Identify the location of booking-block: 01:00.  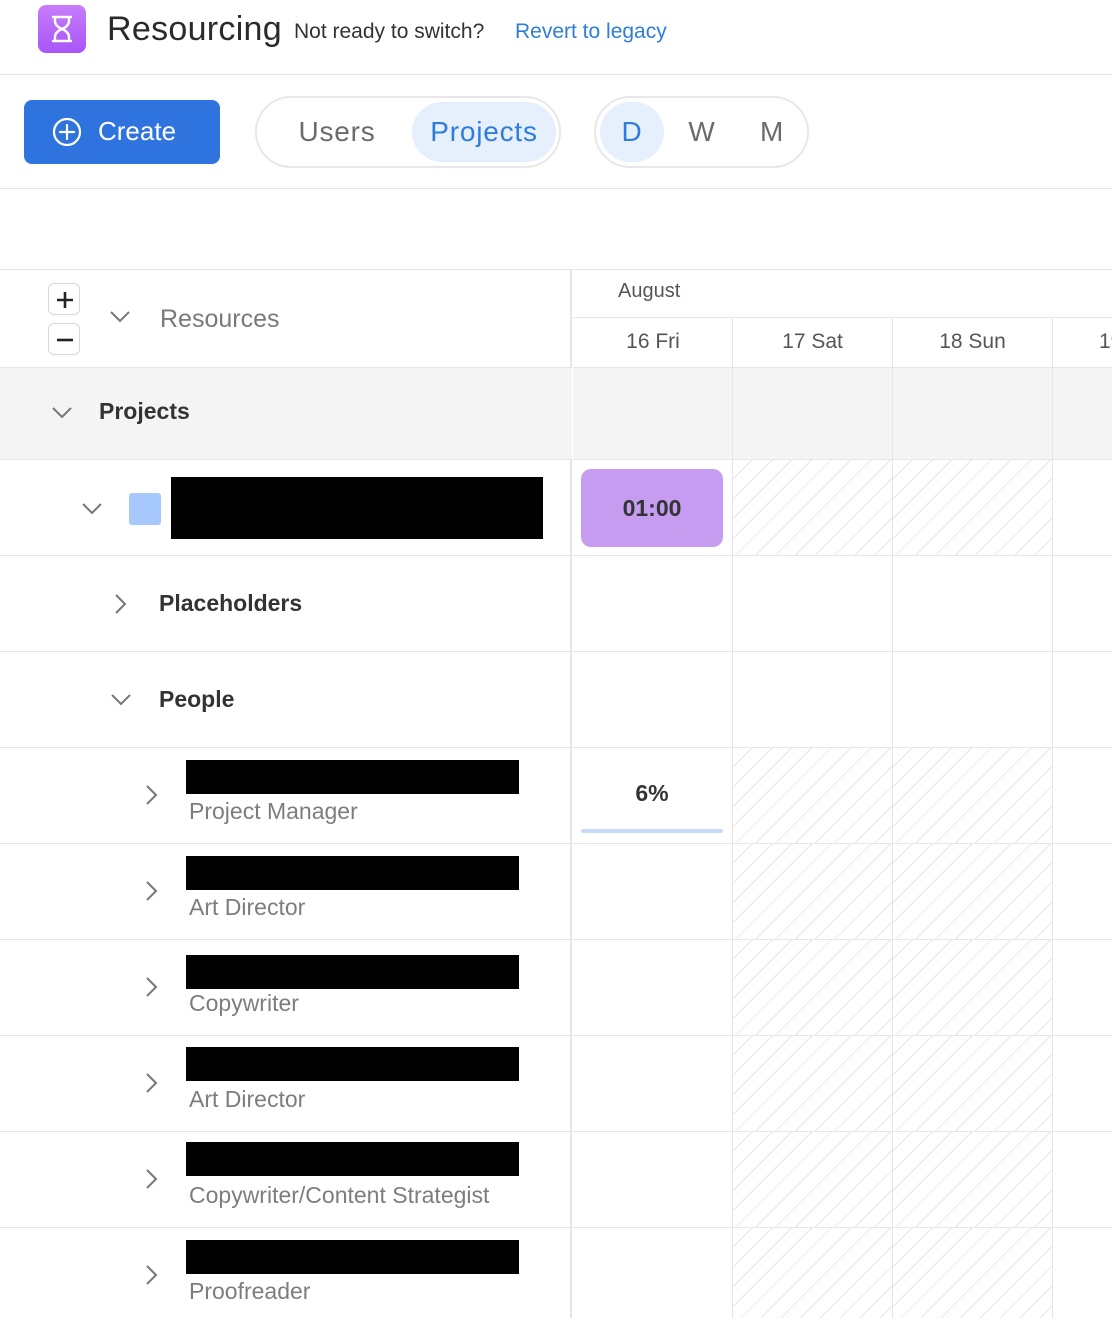
(652, 508).